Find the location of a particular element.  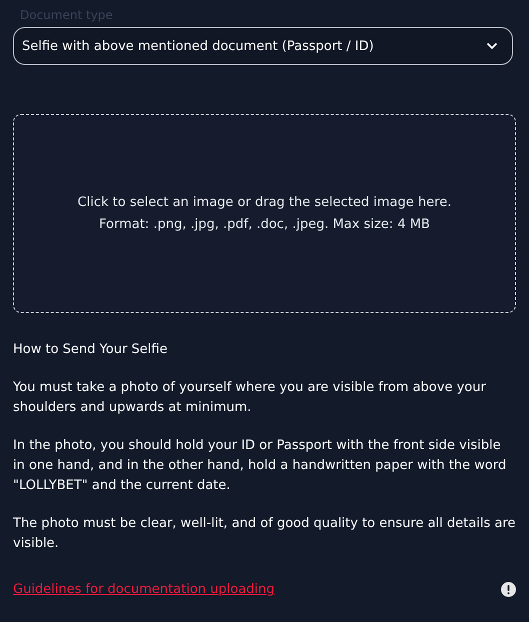

dropzone-text: Format: .png, .jpg, .pdf, .doc, .jpeg. Max size: 4 MB is located at coordinates (264, 225).